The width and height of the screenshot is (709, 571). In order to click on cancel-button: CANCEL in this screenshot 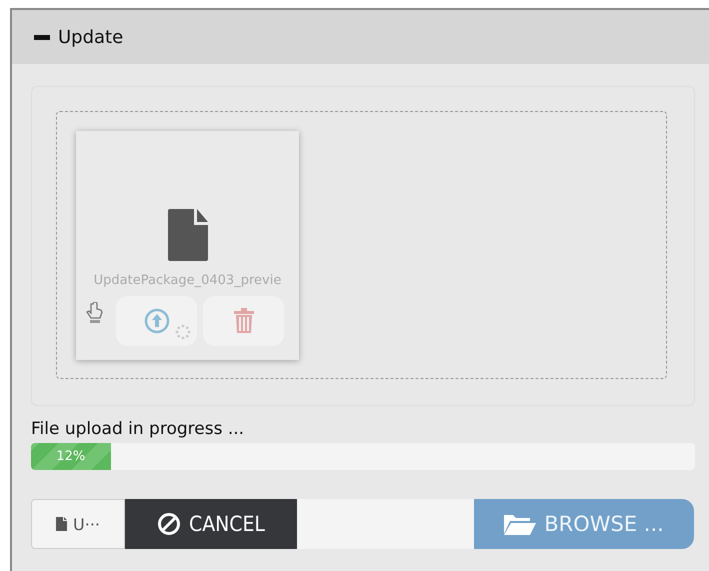, I will do `click(211, 524)`.